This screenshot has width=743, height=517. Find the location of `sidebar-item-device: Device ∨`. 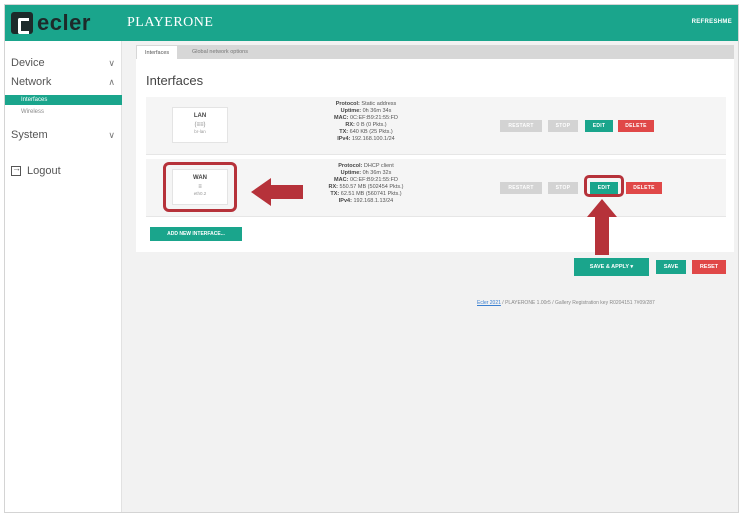

sidebar-item-device: Device ∨ is located at coordinates (63, 63).